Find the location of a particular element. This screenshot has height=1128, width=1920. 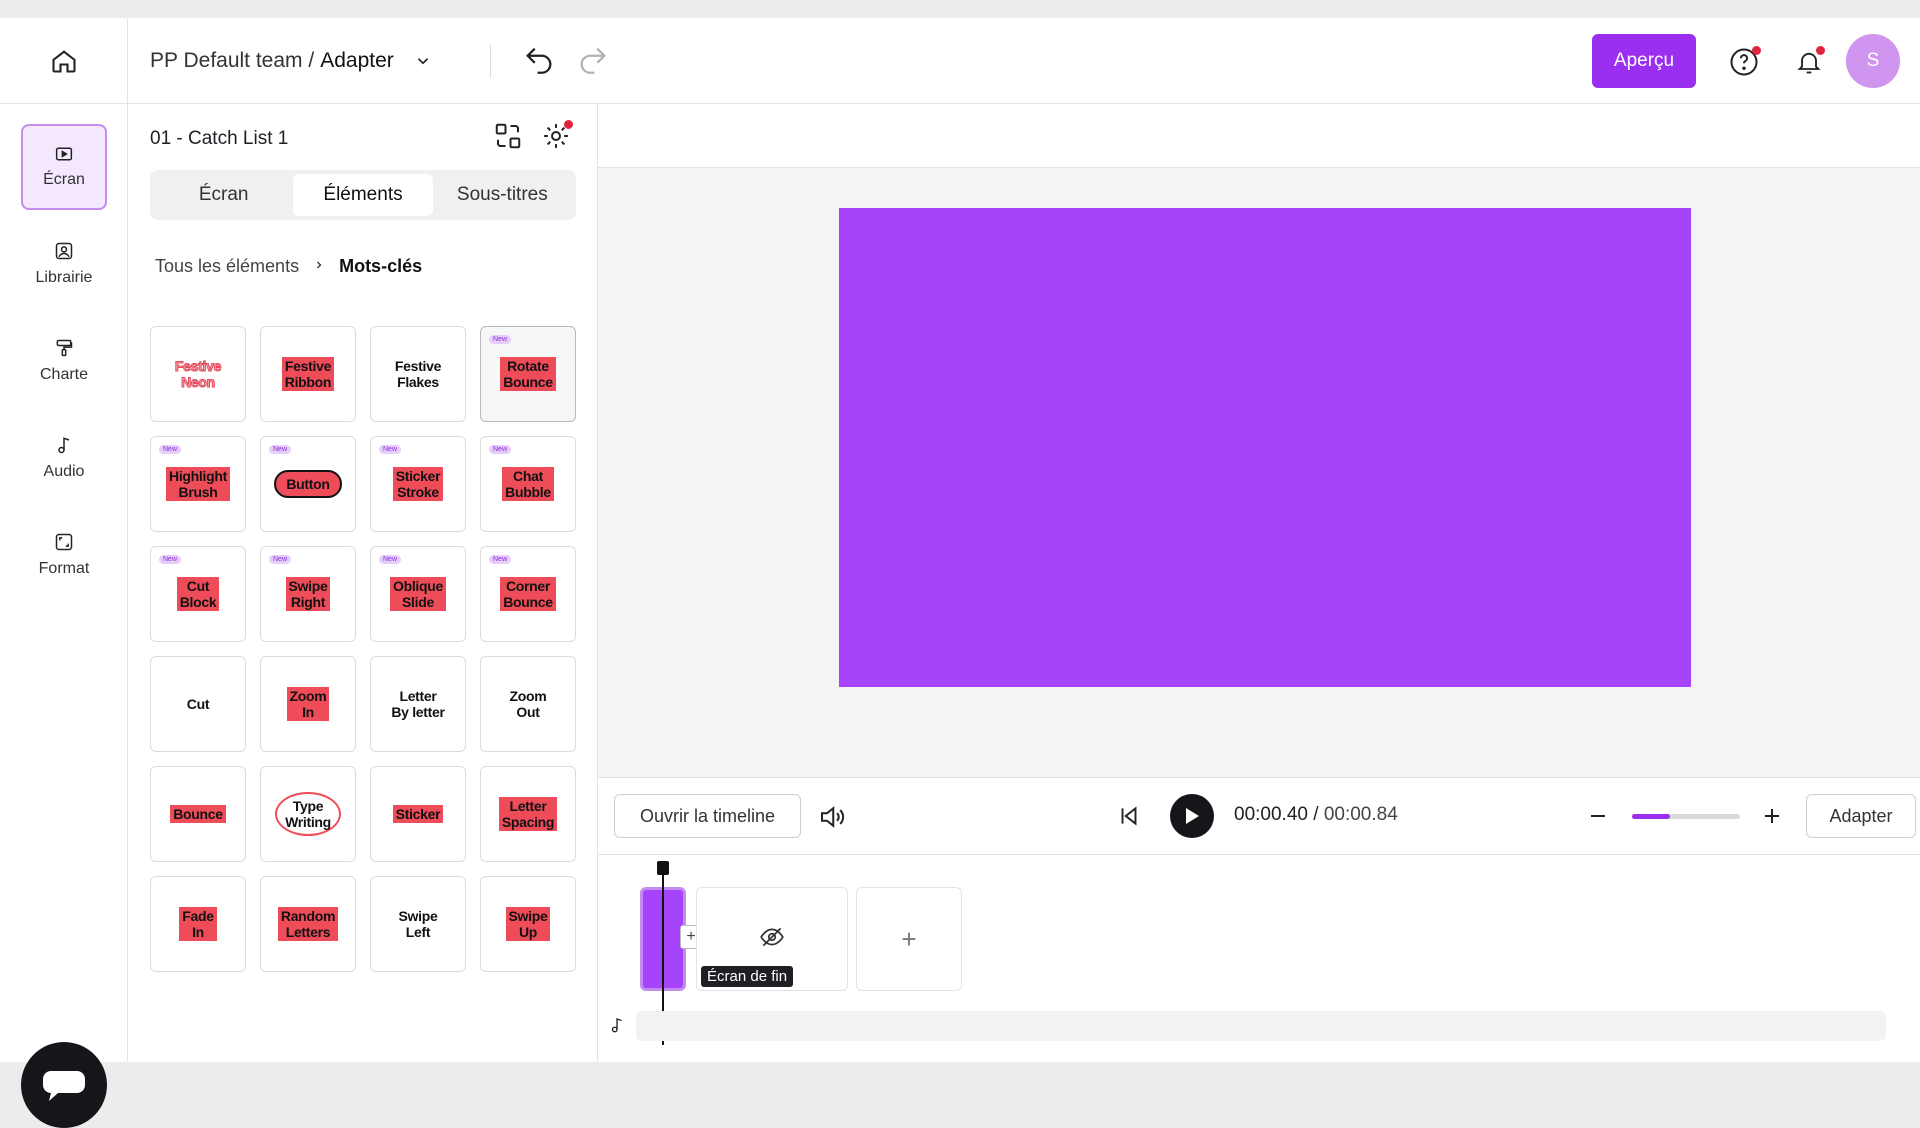

nav-item-format: Format is located at coordinates (64, 555).